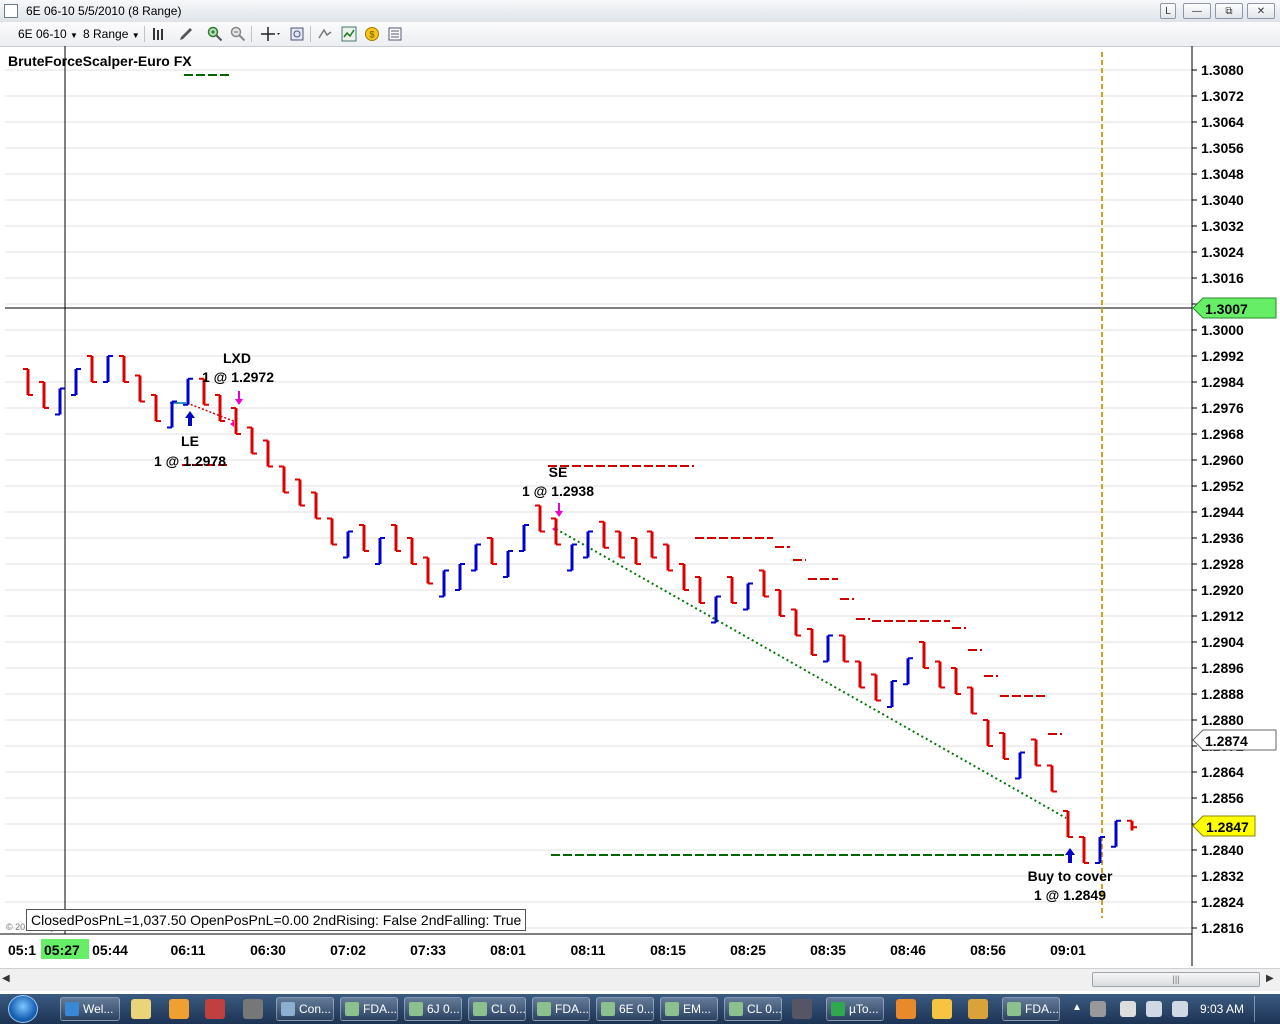 The image size is (1280, 1024). I want to click on price-tick-label: 1.2928, so click(1222, 564).